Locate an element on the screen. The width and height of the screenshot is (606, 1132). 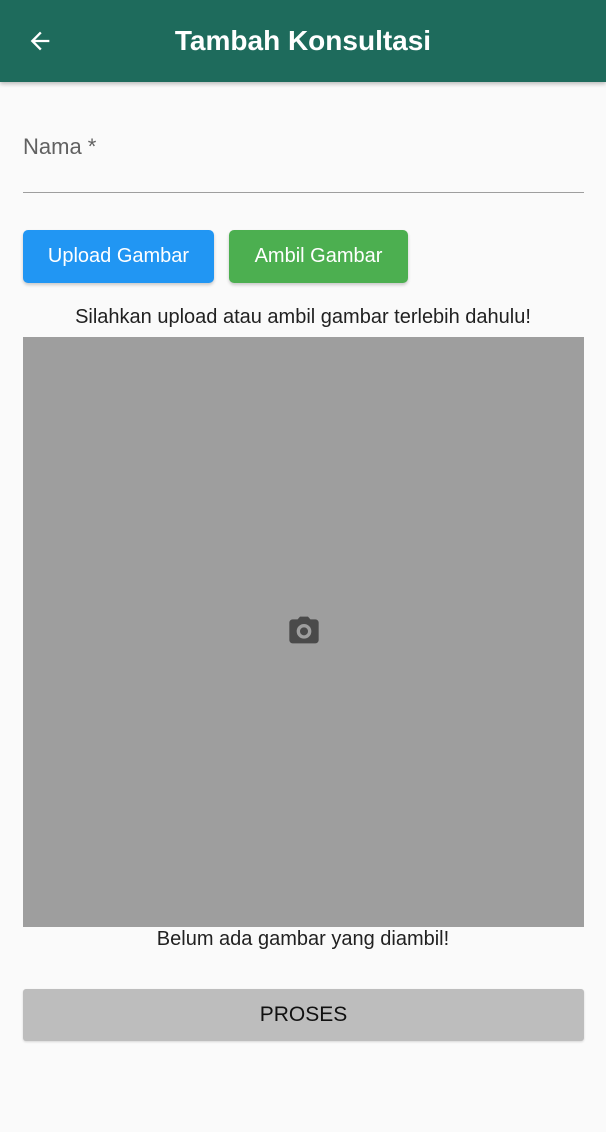
upload-image-button: Upload Gambar is located at coordinates (118, 256).